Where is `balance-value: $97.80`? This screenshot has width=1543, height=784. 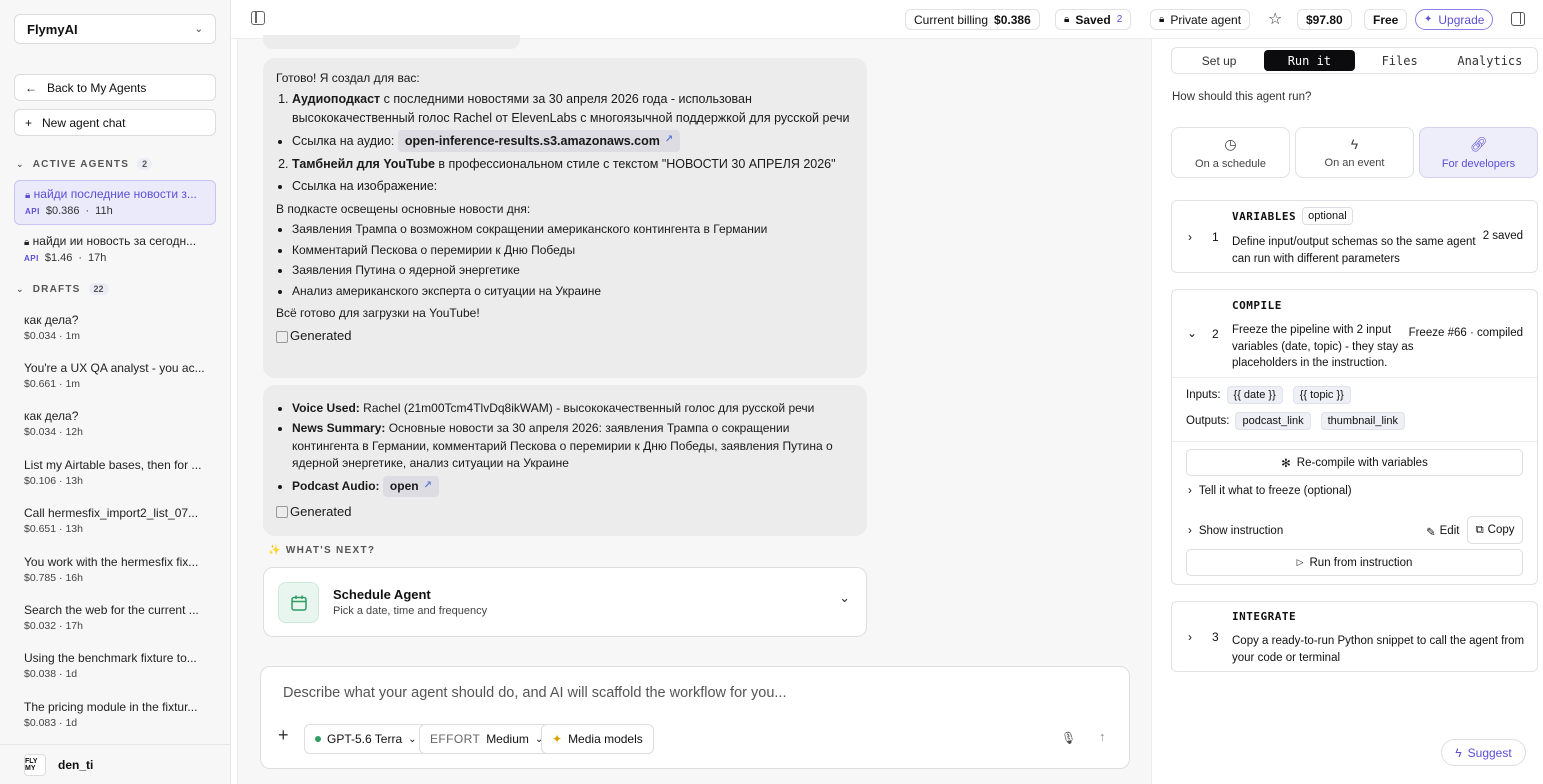
balance-value: $97.80 is located at coordinates (1324, 19).